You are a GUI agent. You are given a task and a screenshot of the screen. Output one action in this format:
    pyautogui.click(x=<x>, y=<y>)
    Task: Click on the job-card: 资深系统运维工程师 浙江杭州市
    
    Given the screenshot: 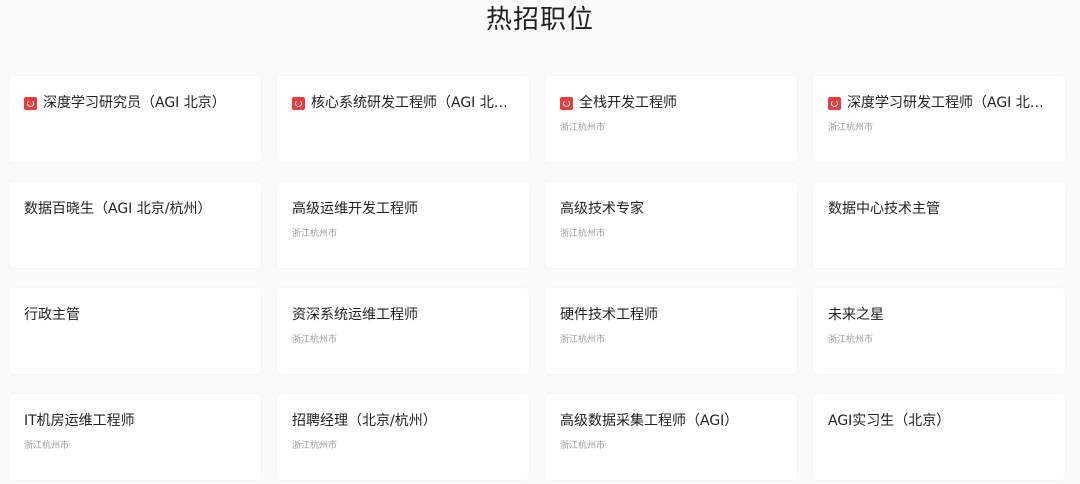 What is the action you would take?
    pyautogui.click(x=403, y=331)
    